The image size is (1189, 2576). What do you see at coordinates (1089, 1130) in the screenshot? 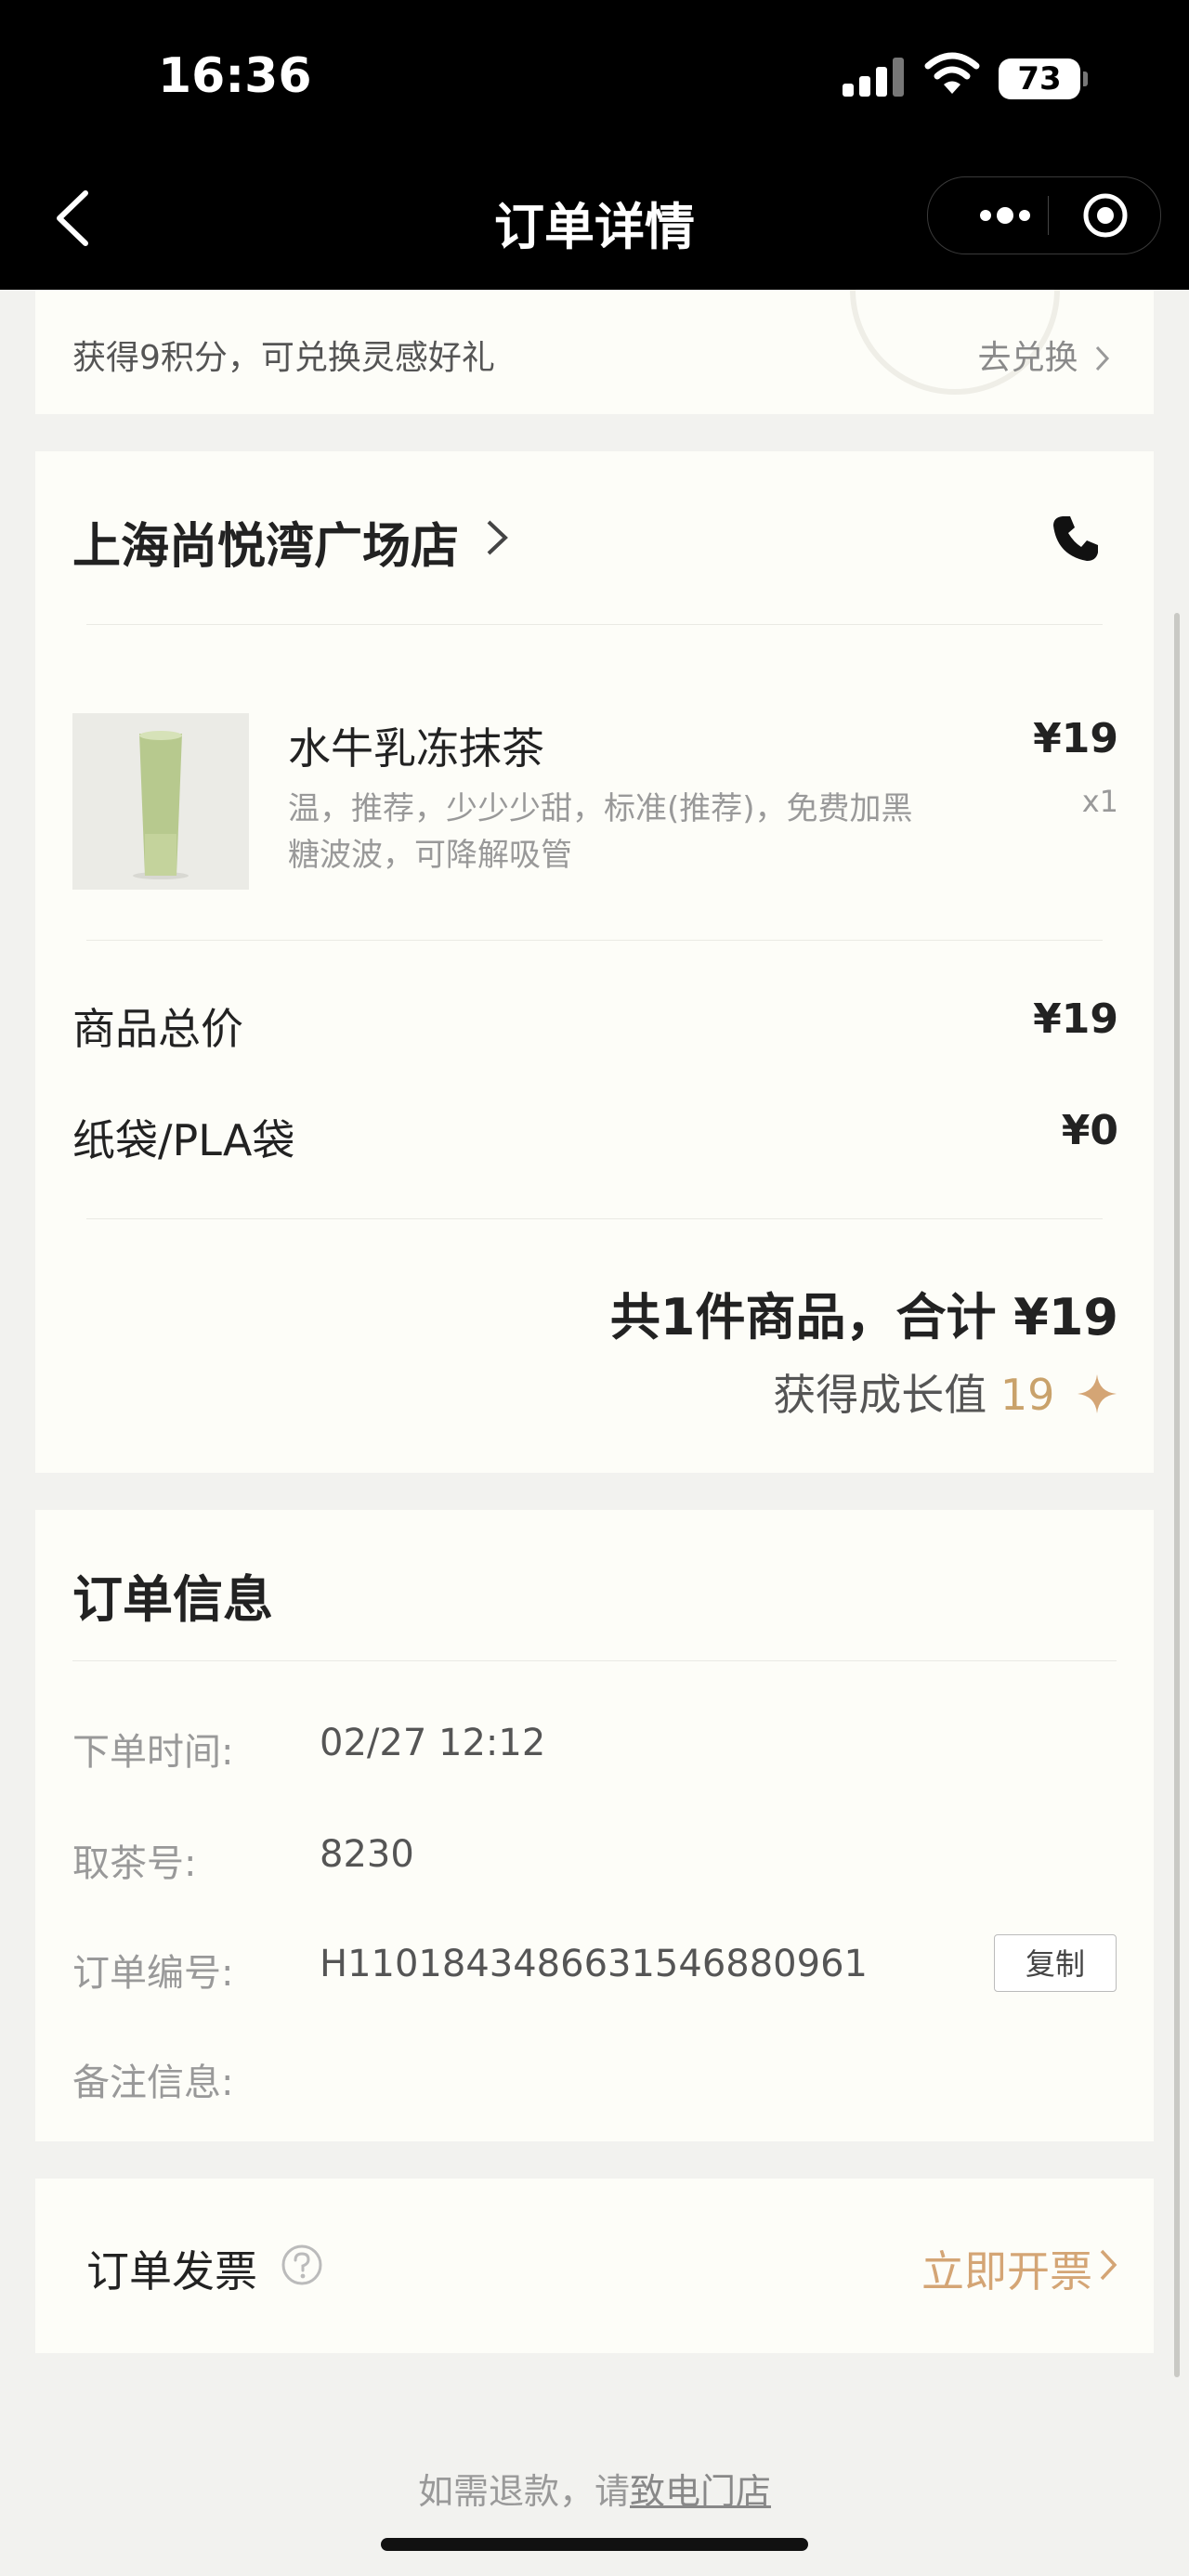
I see `bag-value: ¥0` at bounding box center [1089, 1130].